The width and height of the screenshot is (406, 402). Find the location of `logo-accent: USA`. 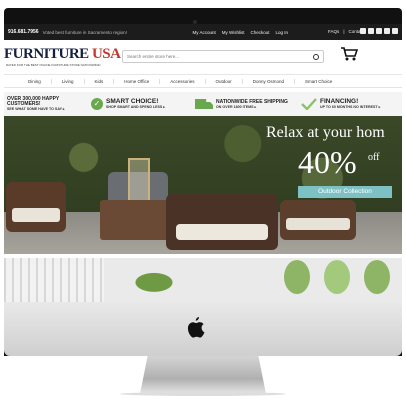

logo-accent: USA is located at coordinates (106, 54).